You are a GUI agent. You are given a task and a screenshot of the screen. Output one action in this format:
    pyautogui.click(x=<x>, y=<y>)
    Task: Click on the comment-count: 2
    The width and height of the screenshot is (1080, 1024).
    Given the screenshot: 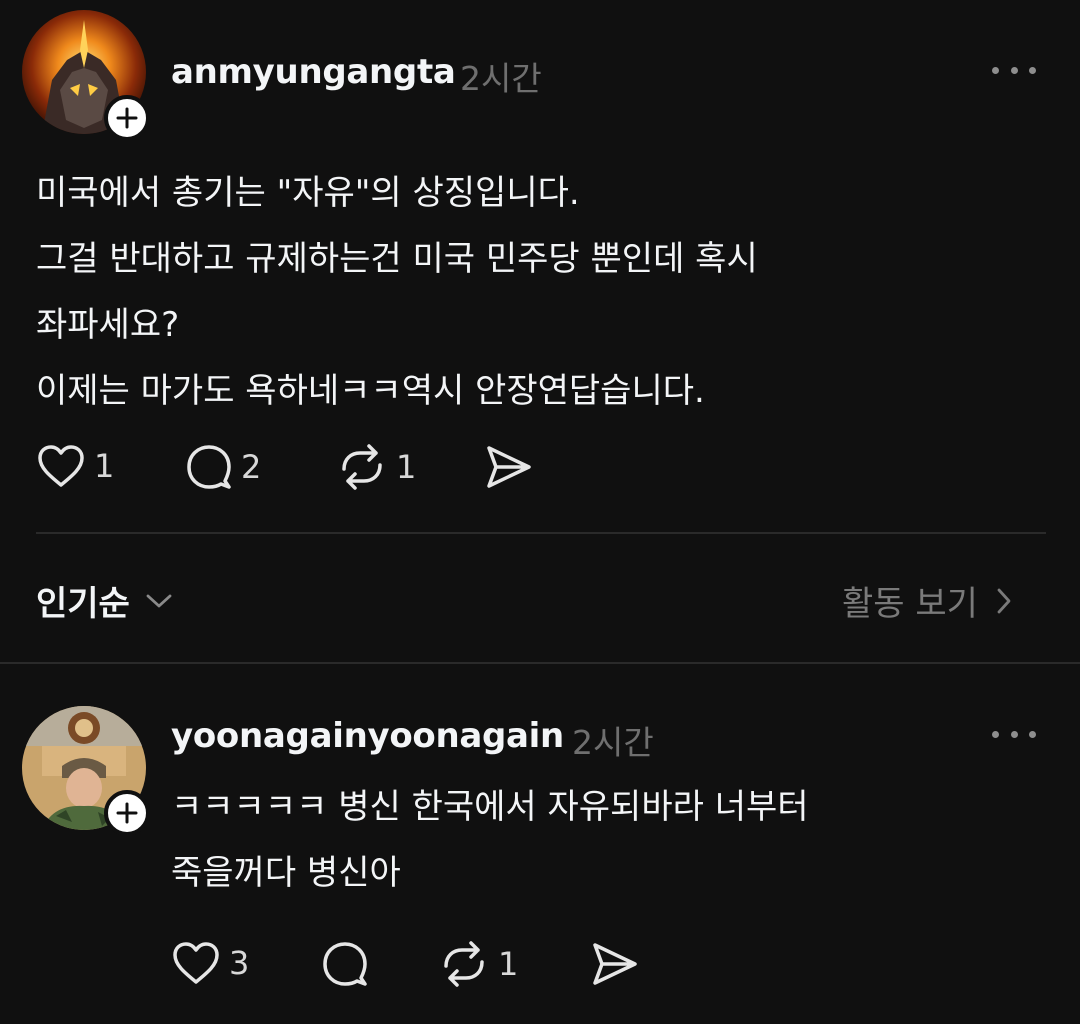 What is the action you would take?
    pyautogui.click(x=251, y=467)
    